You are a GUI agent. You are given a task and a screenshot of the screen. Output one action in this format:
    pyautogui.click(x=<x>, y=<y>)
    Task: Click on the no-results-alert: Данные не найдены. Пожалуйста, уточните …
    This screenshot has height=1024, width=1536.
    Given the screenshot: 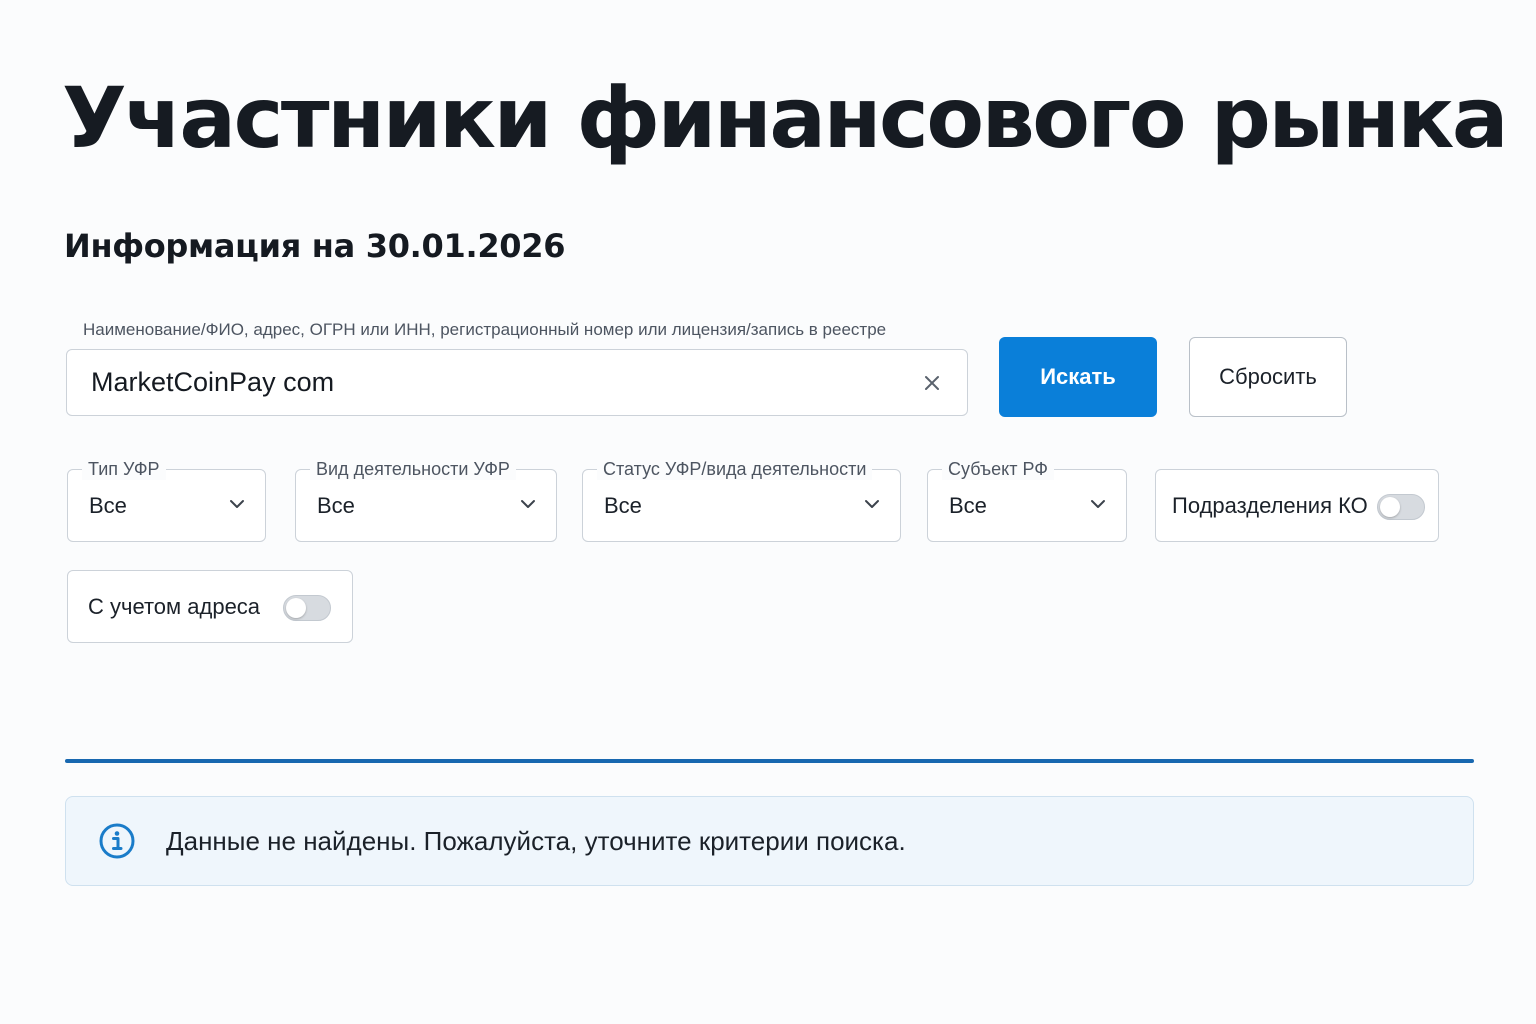 What is the action you would take?
    pyautogui.click(x=769, y=841)
    